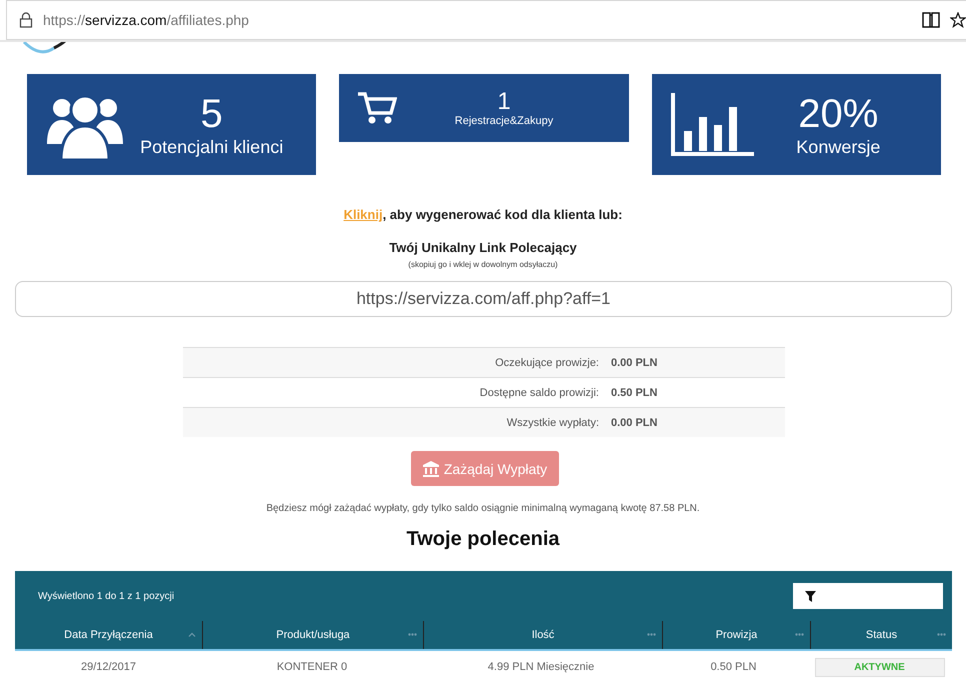  What do you see at coordinates (931, 20) in the screenshot?
I see `book-icon` at bounding box center [931, 20].